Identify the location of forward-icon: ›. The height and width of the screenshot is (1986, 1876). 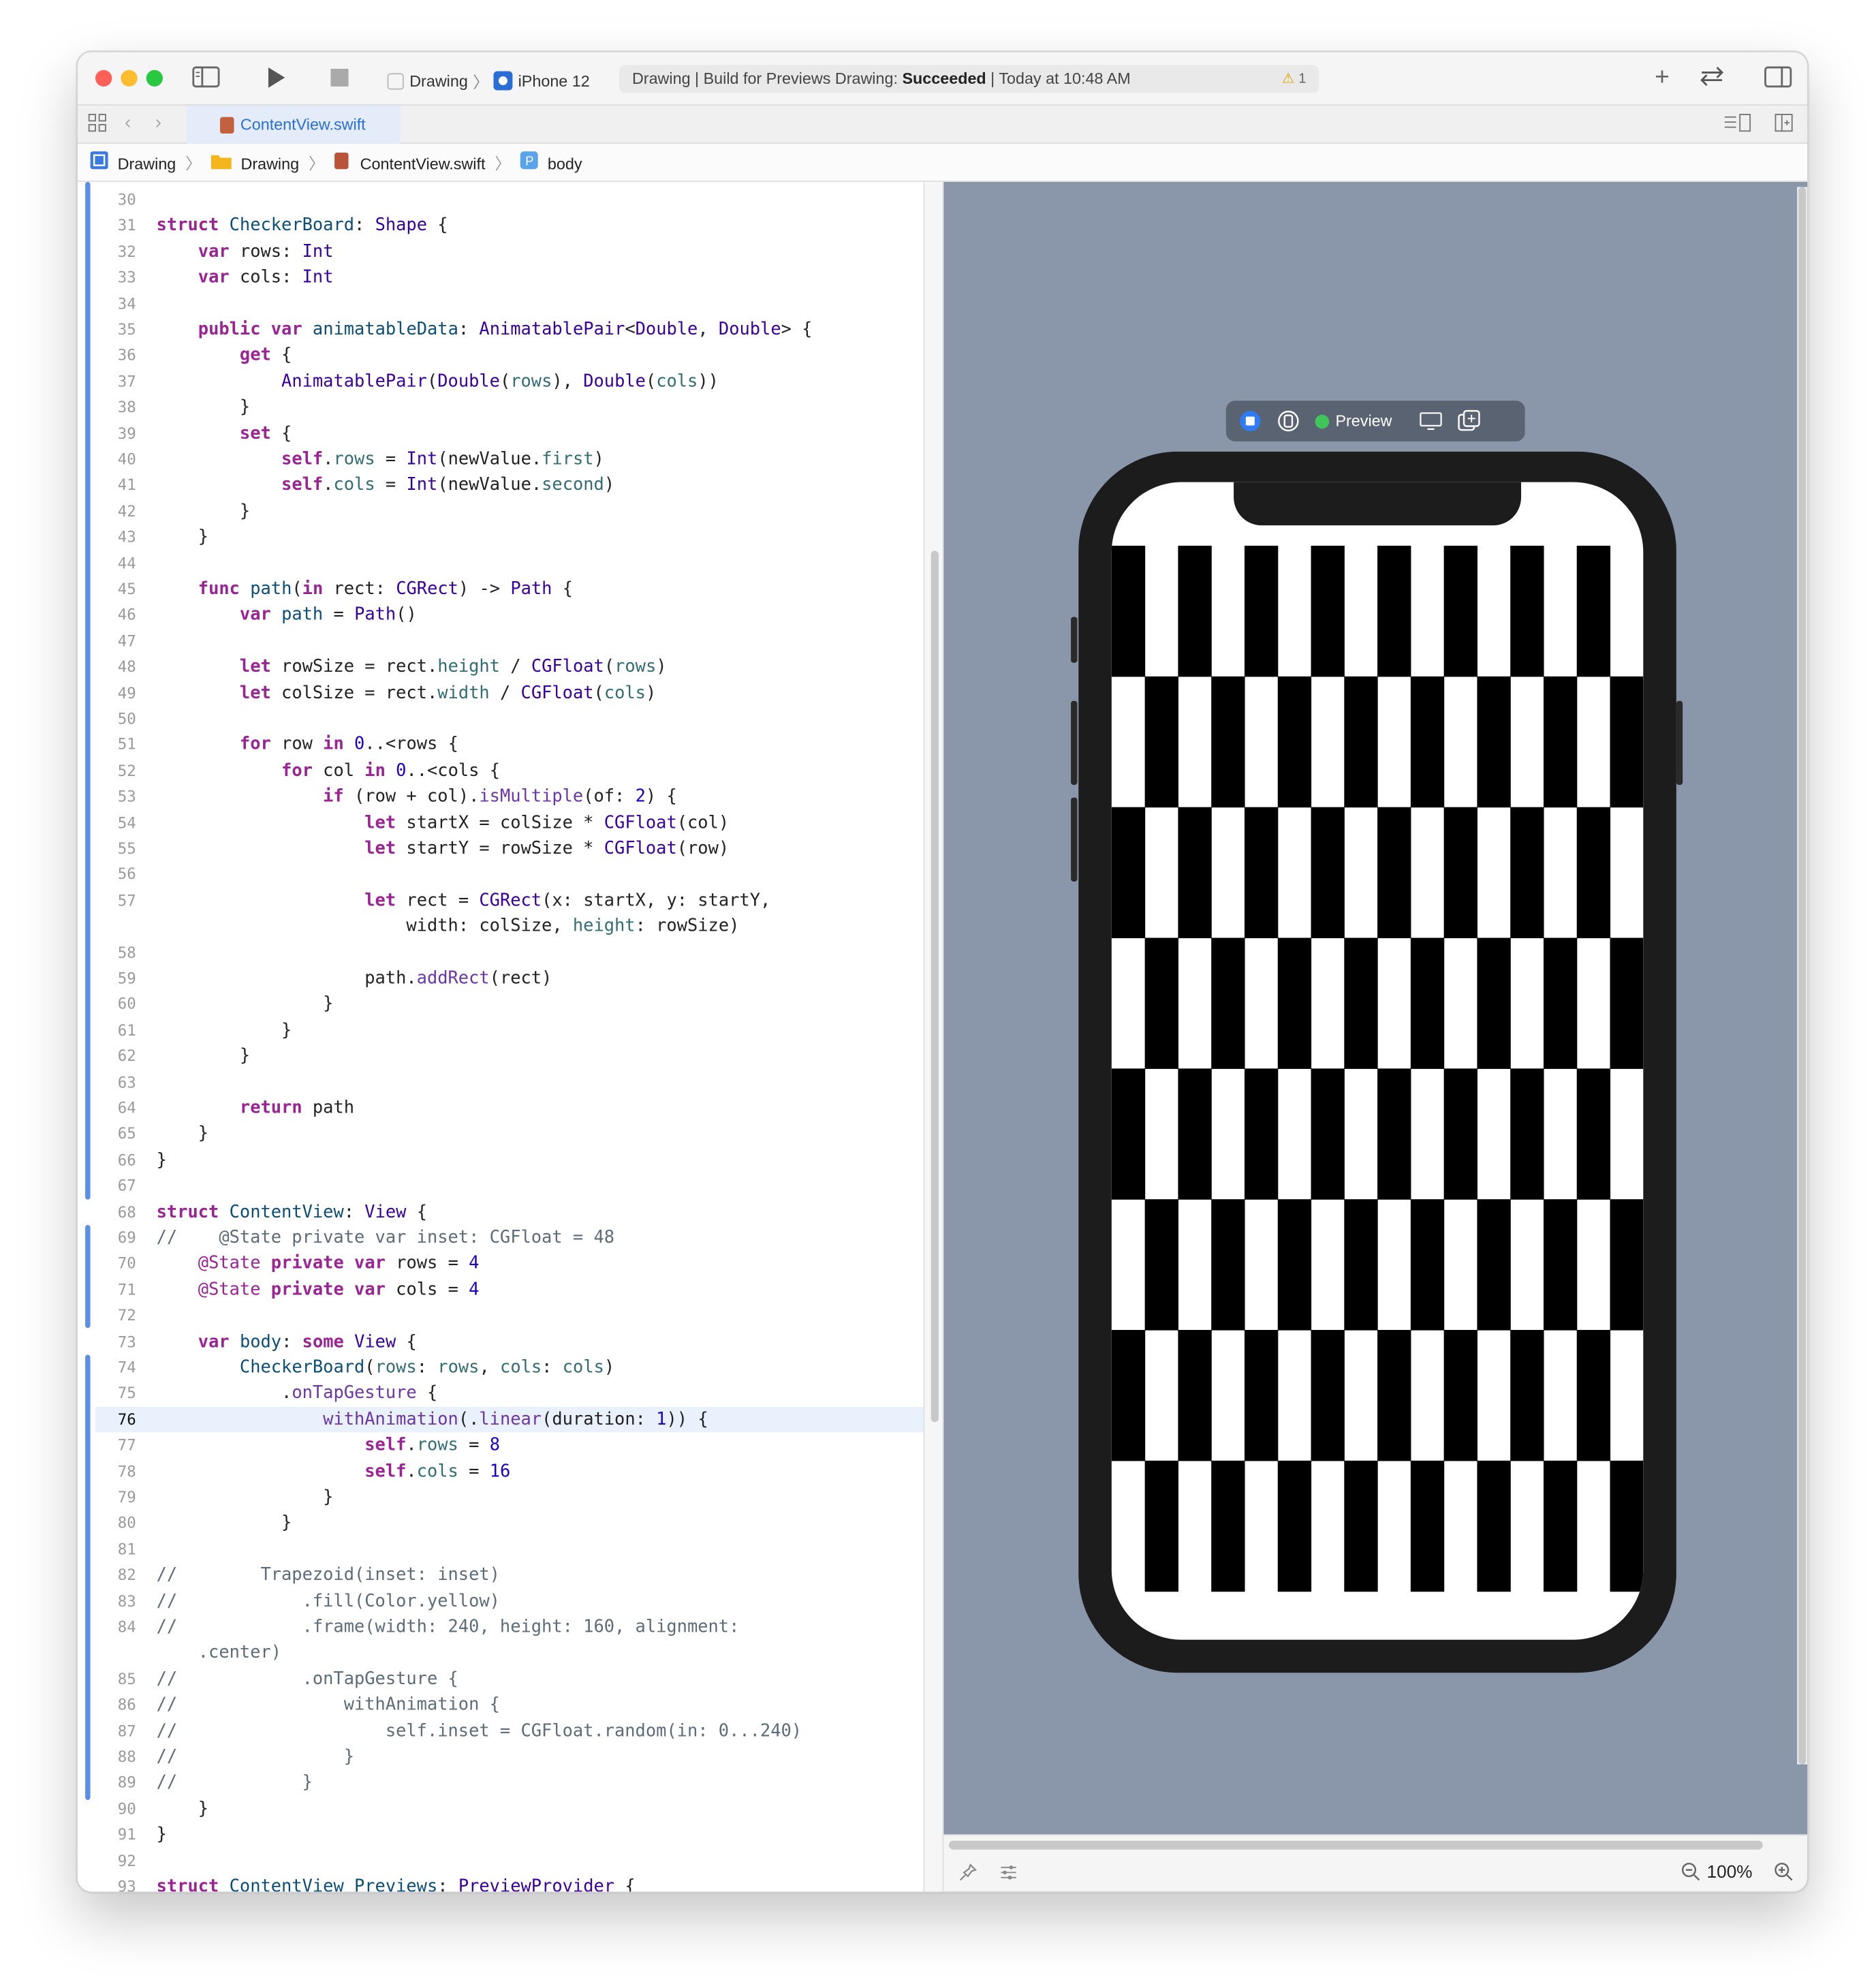
(158, 123).